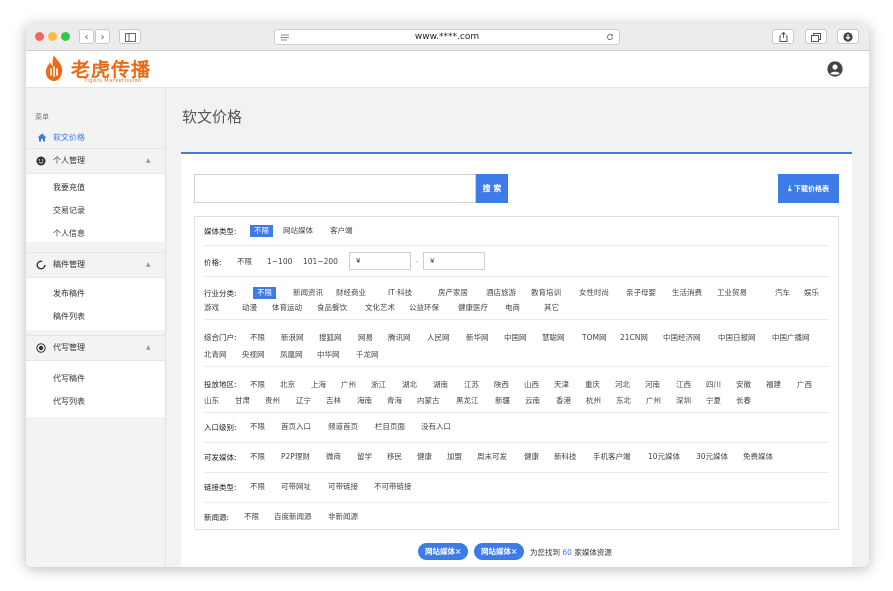 This screenshot has height=591, width=893. What do you see at coordinates (308, 293) in the screenshot?
I see `filter-option: 新闻资讯` at bounding box center [308, 293].